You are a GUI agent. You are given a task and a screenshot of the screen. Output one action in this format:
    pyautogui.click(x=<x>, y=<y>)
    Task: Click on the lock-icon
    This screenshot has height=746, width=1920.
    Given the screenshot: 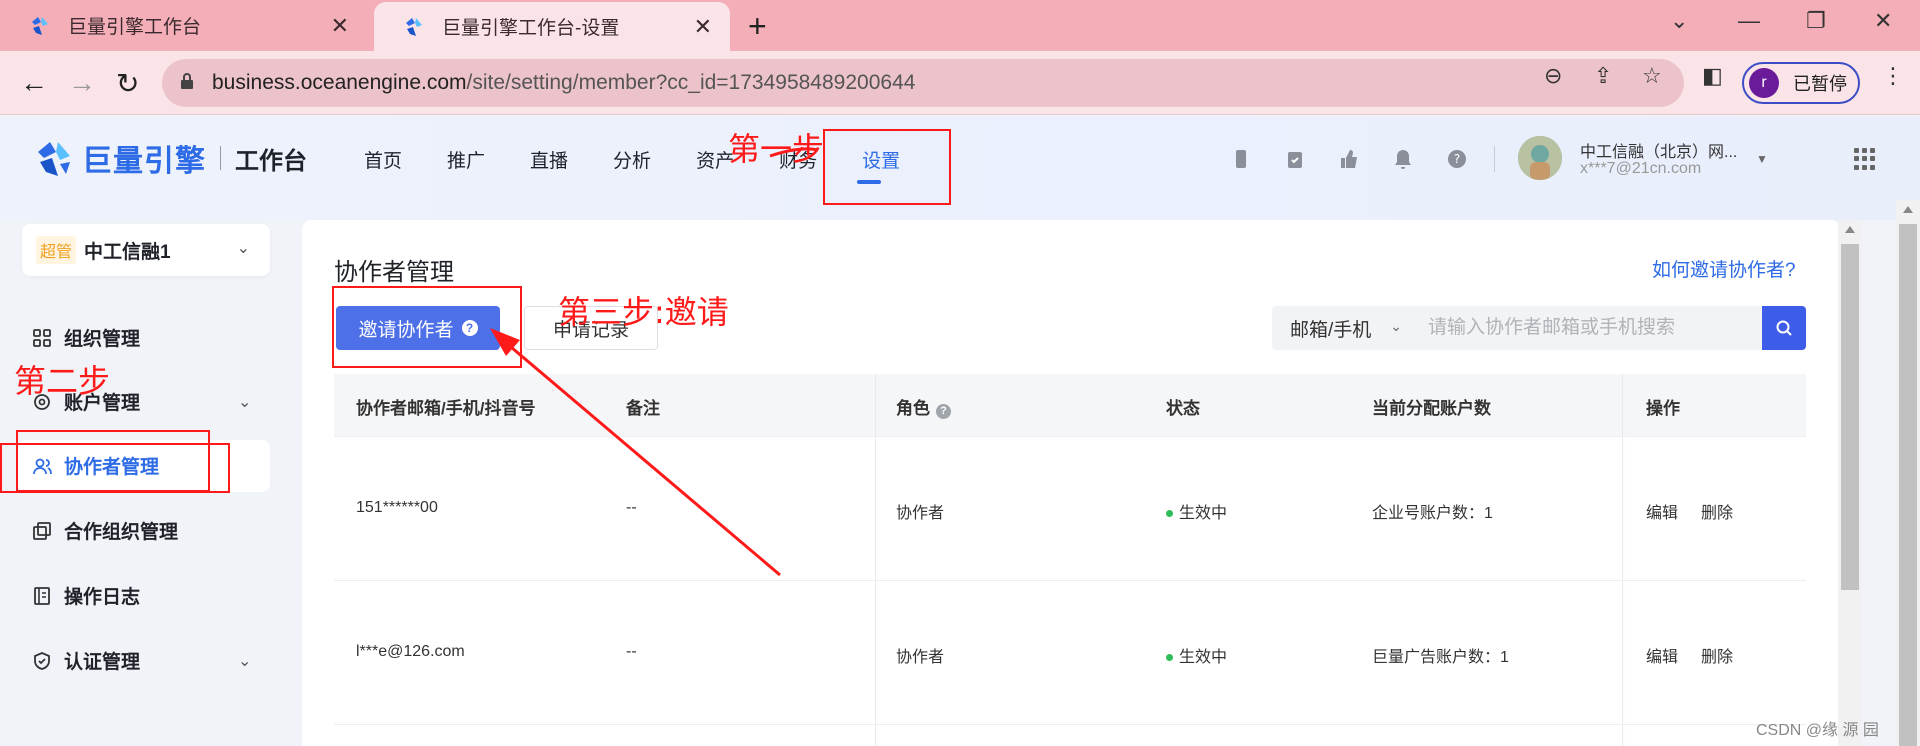 What is the action you would take?
    pyautogui.click(x=187, y=81)
    